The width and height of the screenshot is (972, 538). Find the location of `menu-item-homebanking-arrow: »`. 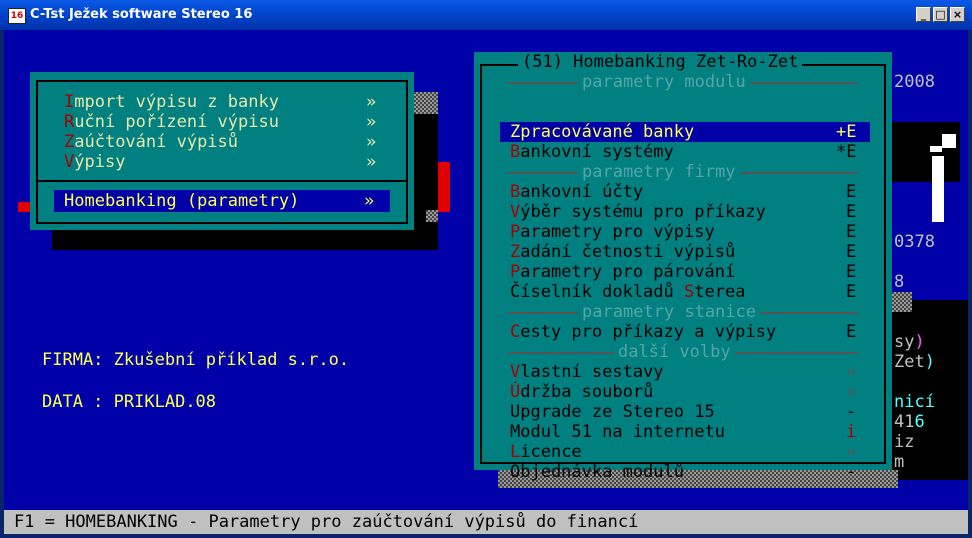

menu-item-homebanking-arrow: » is located at coordinates (369, 201).